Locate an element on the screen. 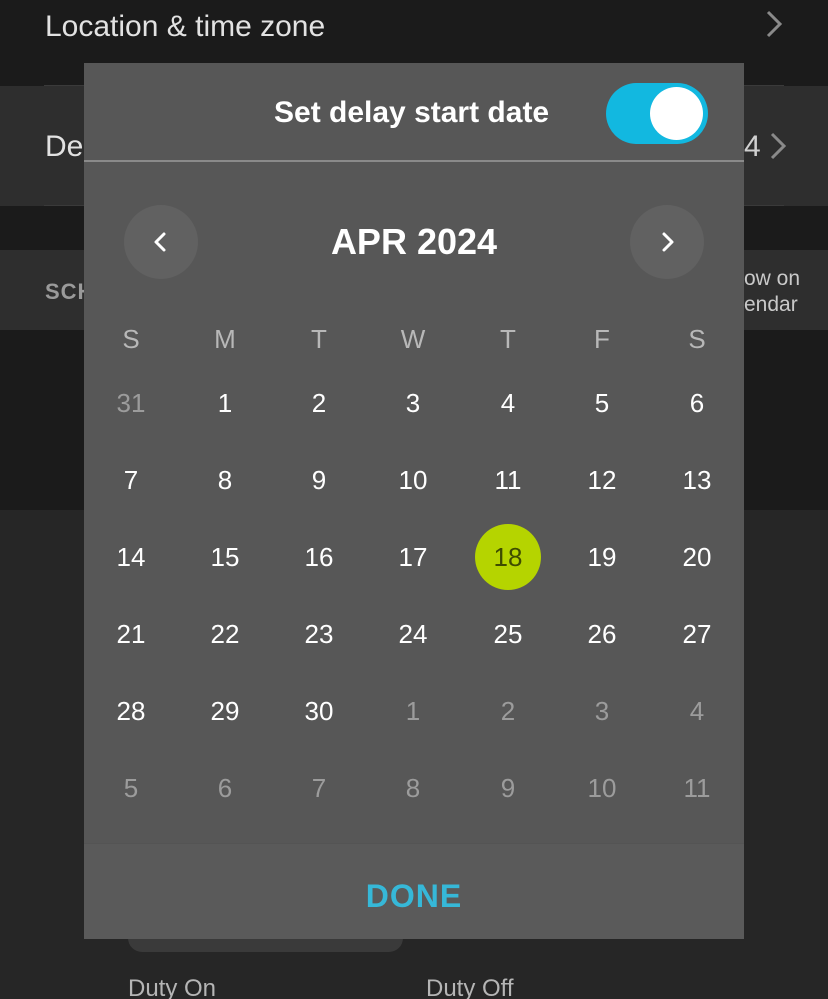 The height and width of the screenshot is (999, 828). calendar-day-number: 30 is located at coordinates (319, 710).